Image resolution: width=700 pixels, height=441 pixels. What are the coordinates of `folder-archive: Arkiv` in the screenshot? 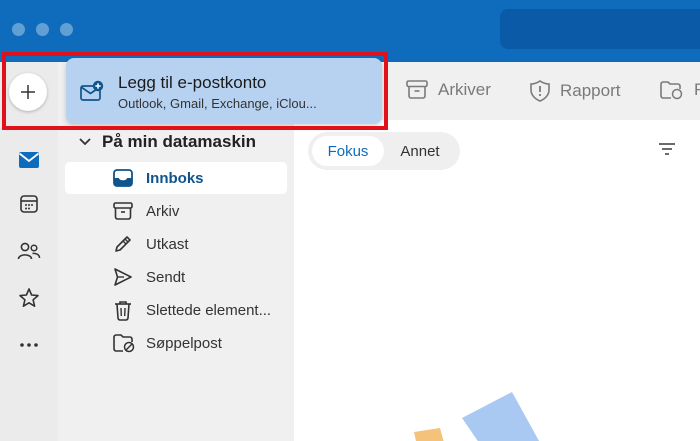 It's located at (176, 211).